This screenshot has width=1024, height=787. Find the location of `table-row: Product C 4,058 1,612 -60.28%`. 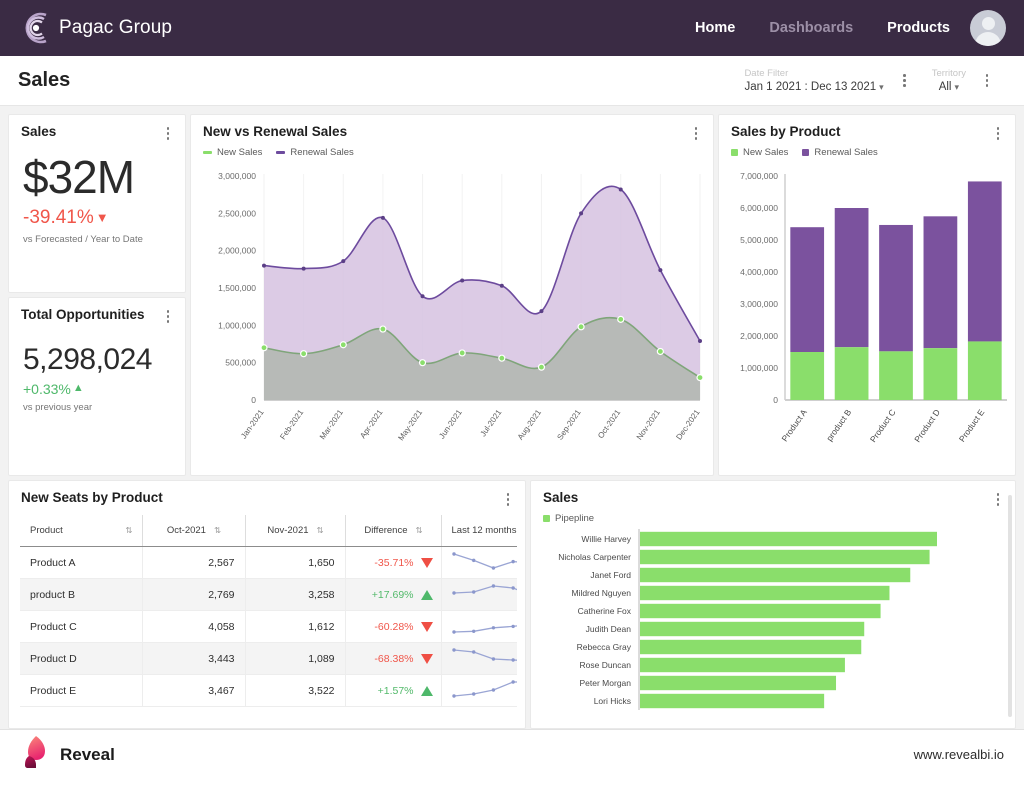

table-row: Product C 4,058 1,612 -60.28% is located at coordinates (268, 626).